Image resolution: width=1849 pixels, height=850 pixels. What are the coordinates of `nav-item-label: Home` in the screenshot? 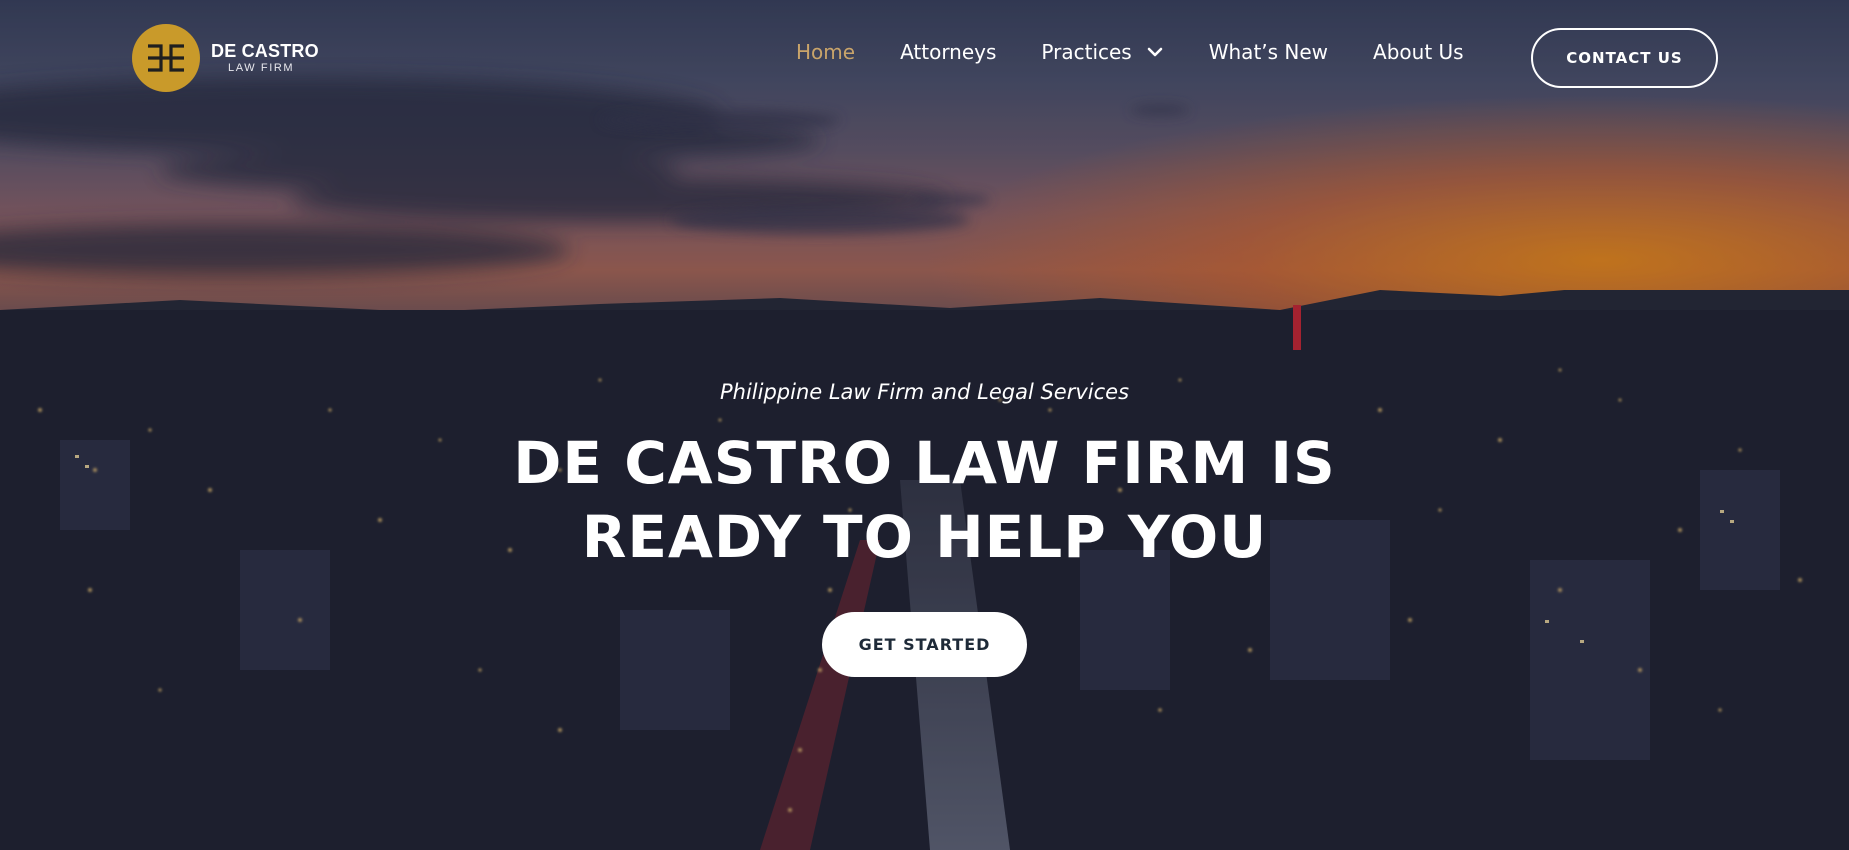 It's located at (826, 52).